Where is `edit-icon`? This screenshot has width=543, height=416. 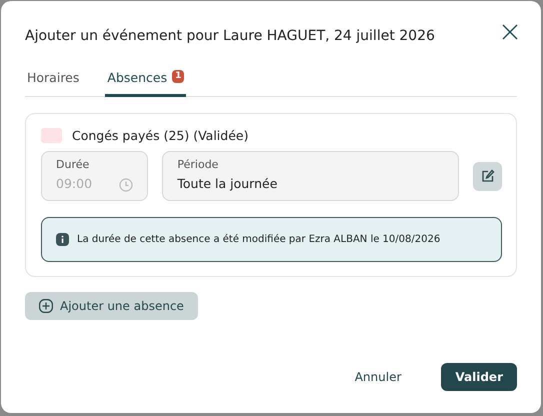
edit-icon is located at coordinates (487, 176).